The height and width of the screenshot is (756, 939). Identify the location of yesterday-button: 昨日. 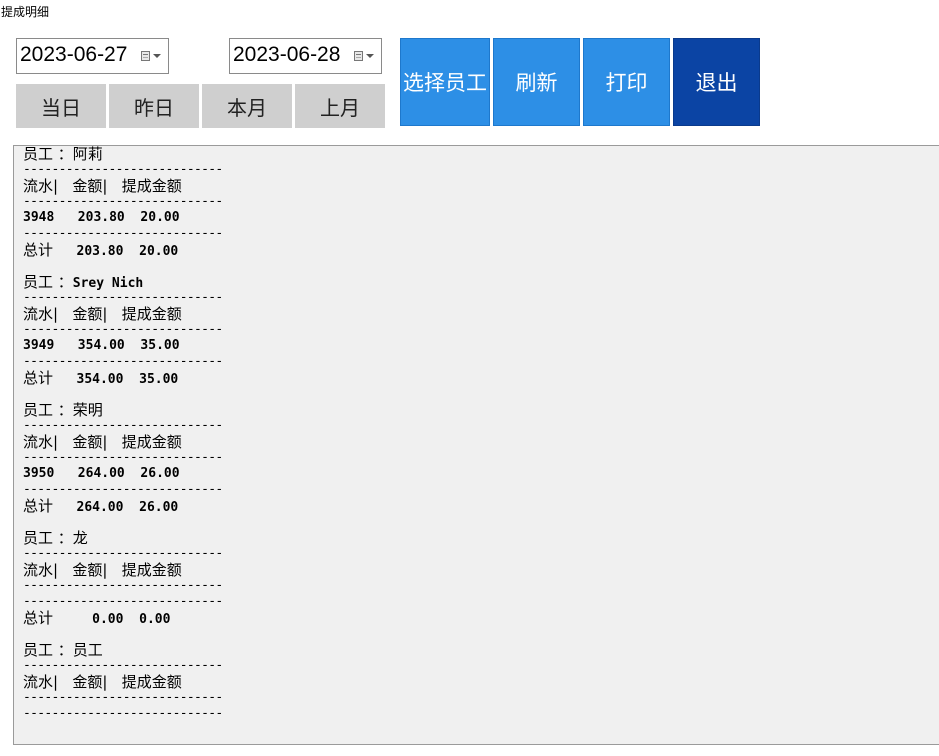
(154, 106).